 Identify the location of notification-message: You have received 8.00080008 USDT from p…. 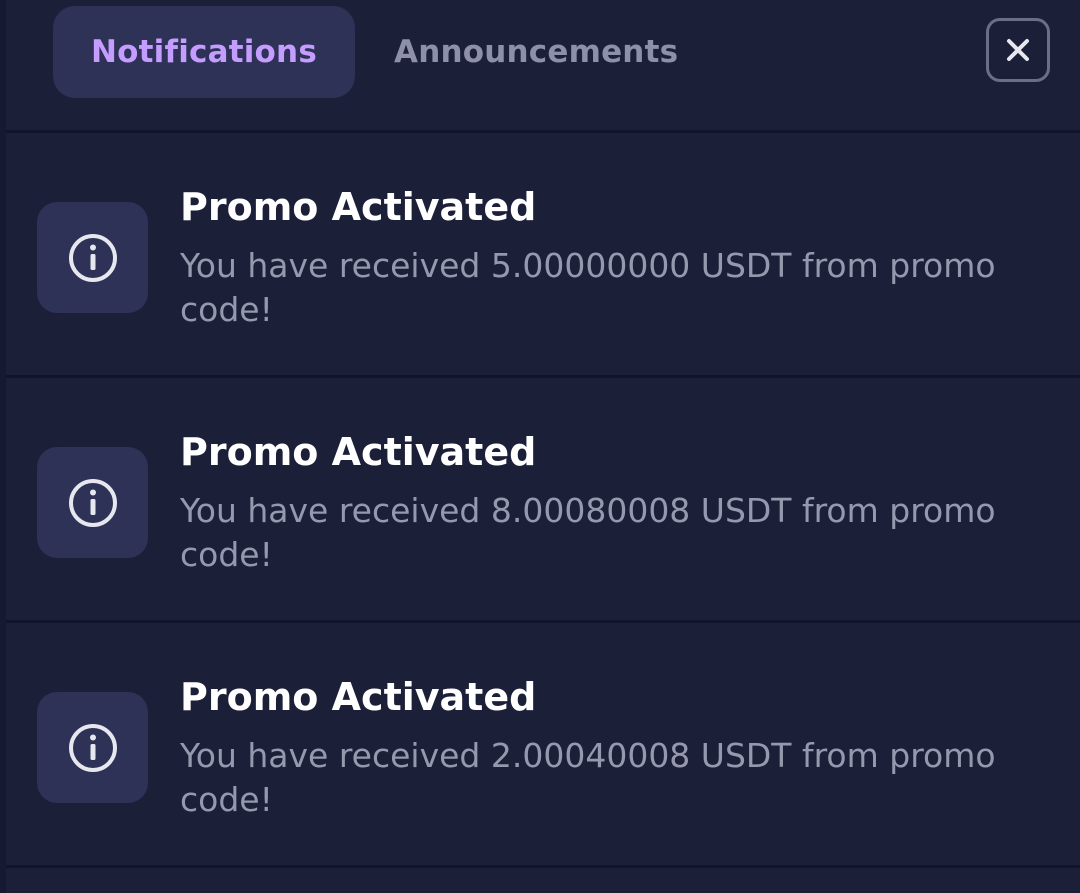
(588, 532).